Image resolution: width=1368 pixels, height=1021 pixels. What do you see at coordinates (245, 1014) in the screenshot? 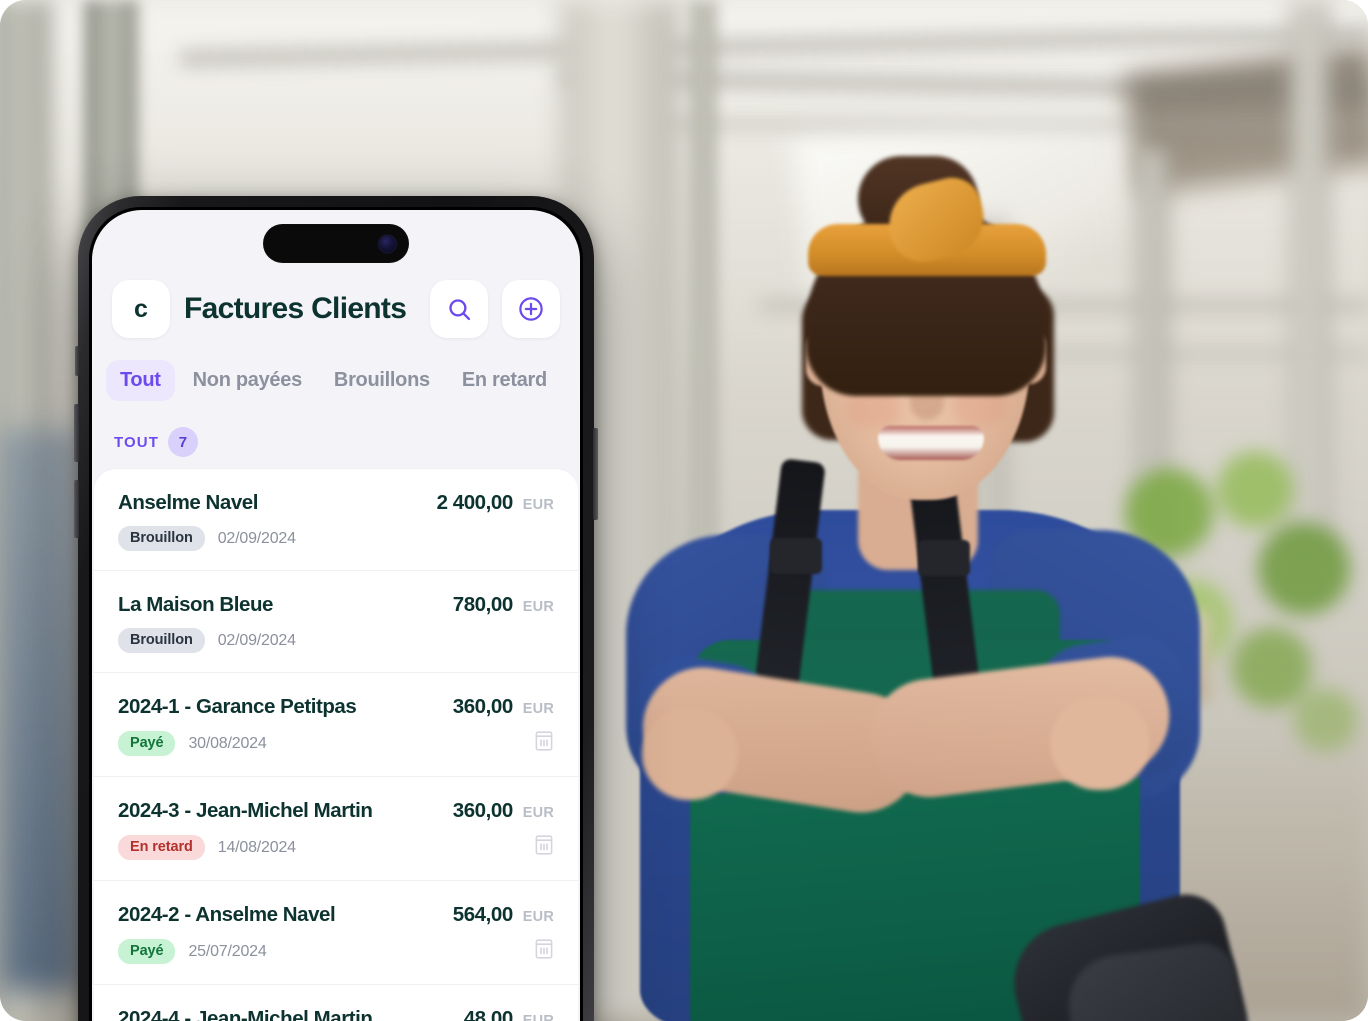
I see `invoice-client-name: 2024-4 - Jean-Michel Martin` at bounding box center [245, 1014].